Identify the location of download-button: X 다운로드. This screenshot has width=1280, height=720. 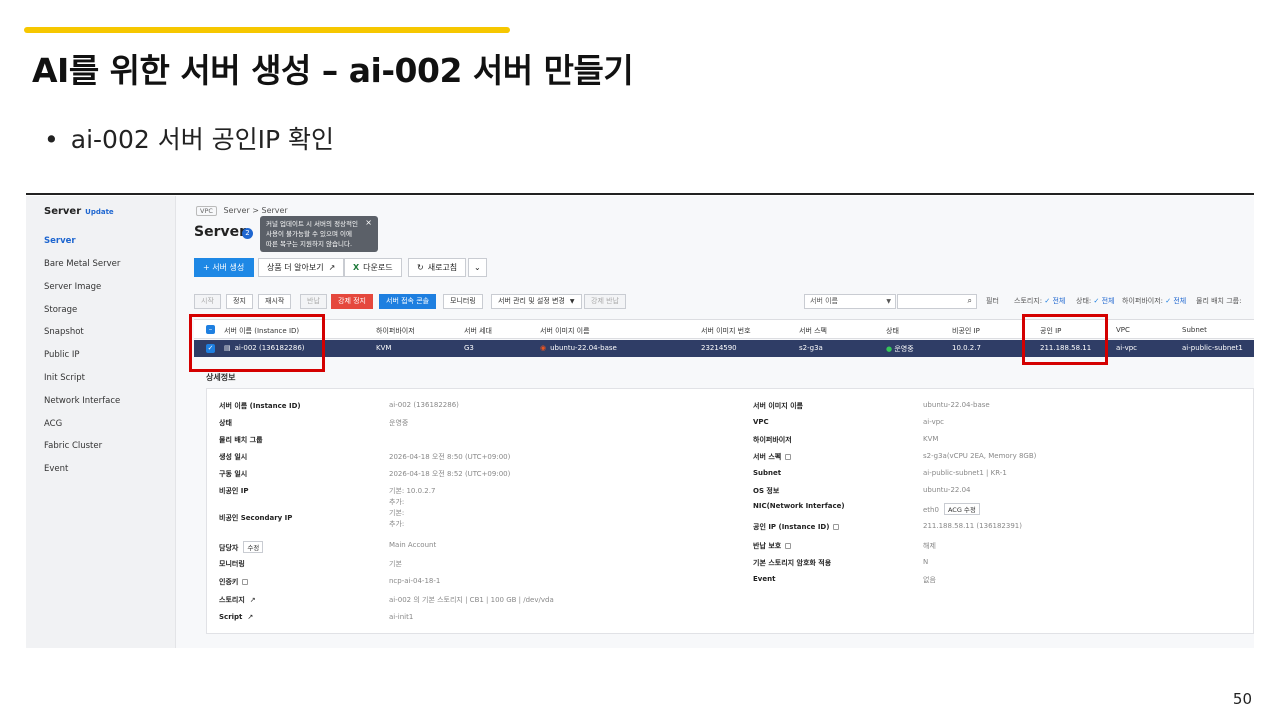
(373, 267).